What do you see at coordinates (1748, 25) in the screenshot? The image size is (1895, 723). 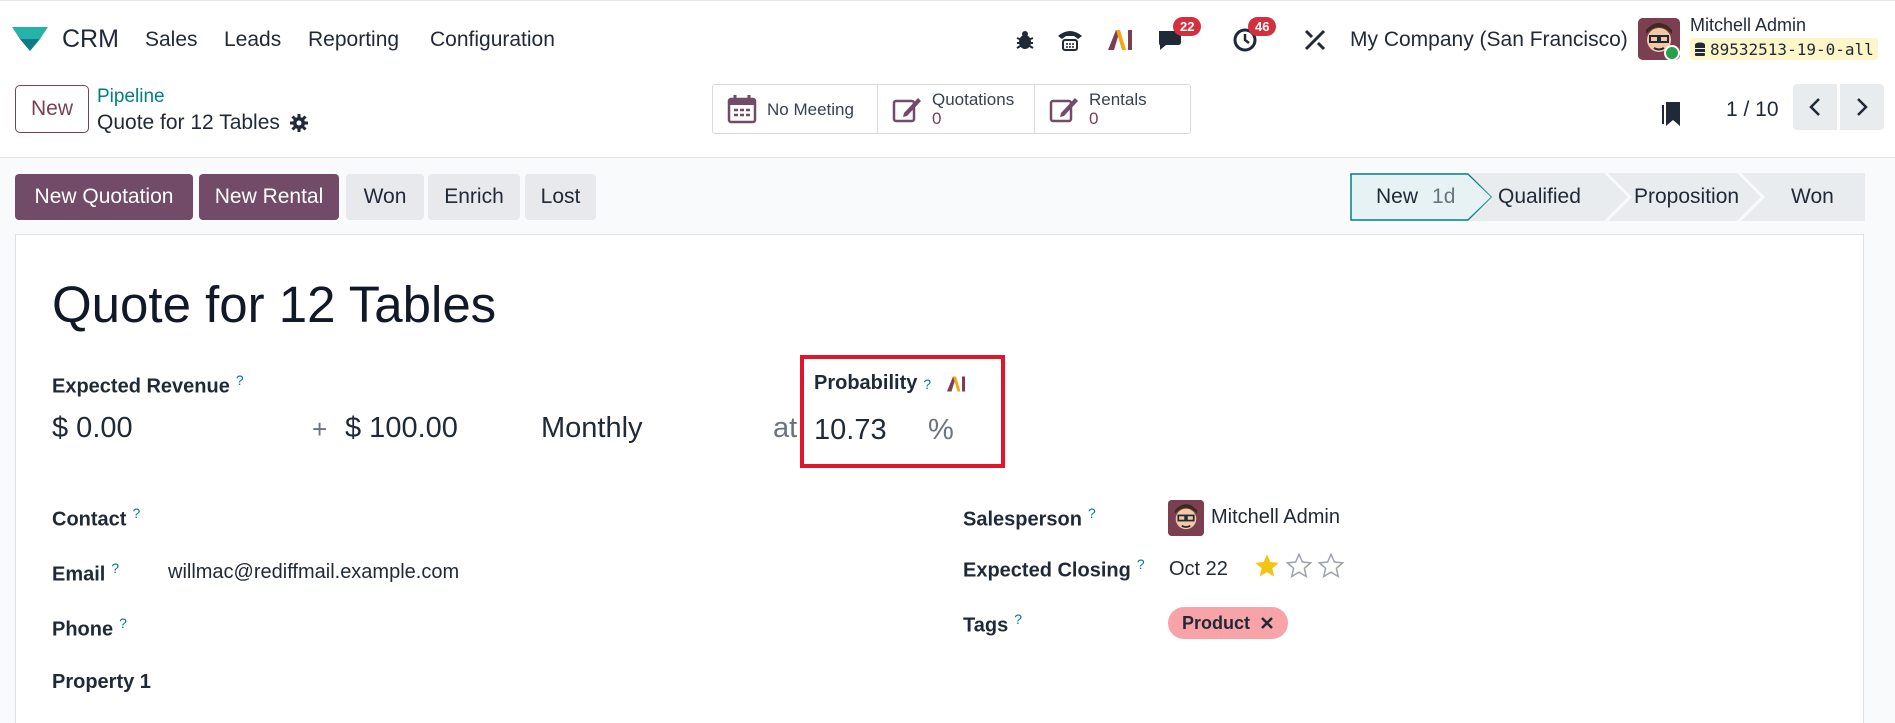 I see `user-name: Mitchell Admin` at bounding box center [1748, 25].